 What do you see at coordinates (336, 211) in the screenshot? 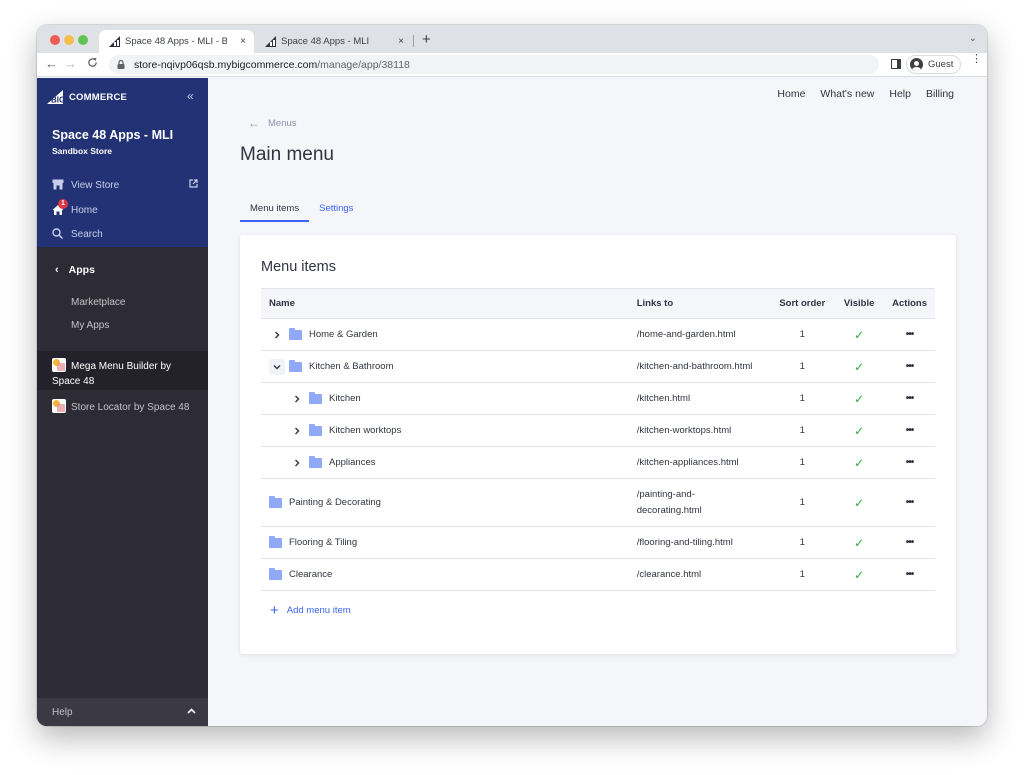
I see `tab-settings: Settings` at bounding box center [336, 211].